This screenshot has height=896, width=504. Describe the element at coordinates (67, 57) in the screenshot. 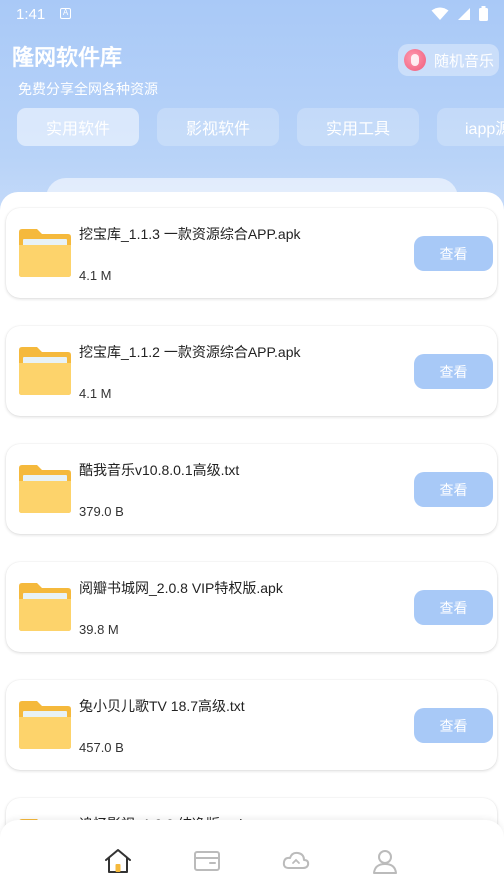

I see `app-title: 隆网软件库` at that location.